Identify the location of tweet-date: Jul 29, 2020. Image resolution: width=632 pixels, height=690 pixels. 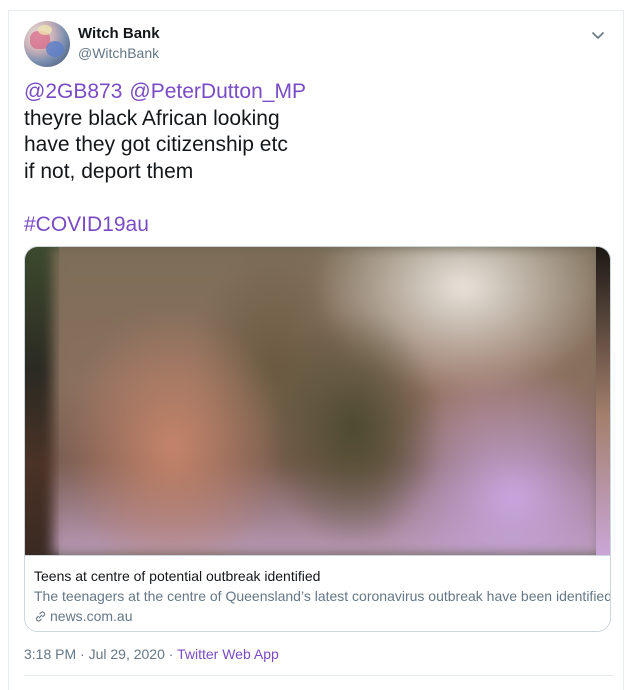
(127, 654).